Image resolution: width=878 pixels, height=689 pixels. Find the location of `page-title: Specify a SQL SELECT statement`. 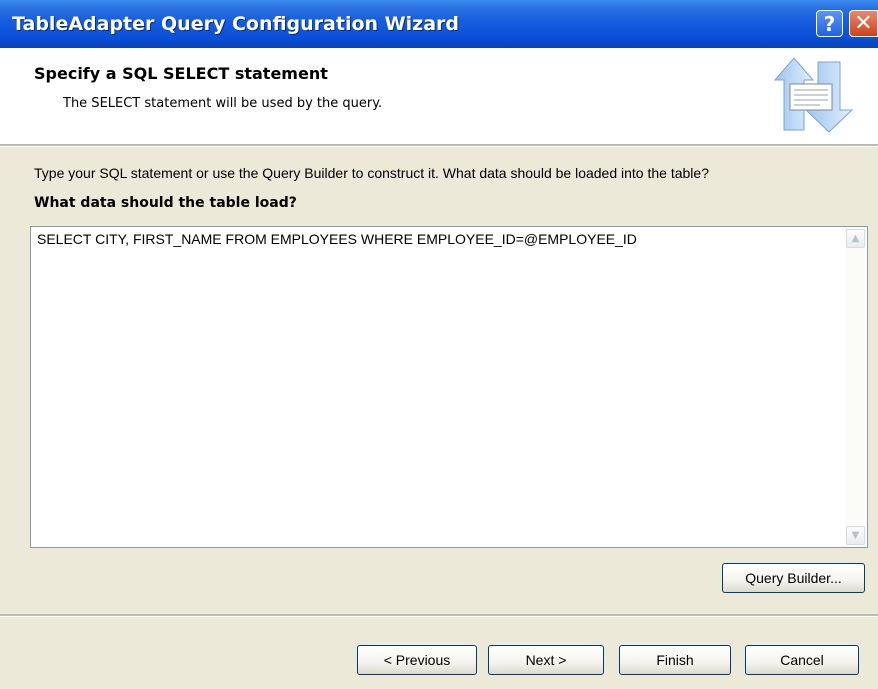

page-title: Specify a SQL SELECT statement is located at coordinates (181, 73).